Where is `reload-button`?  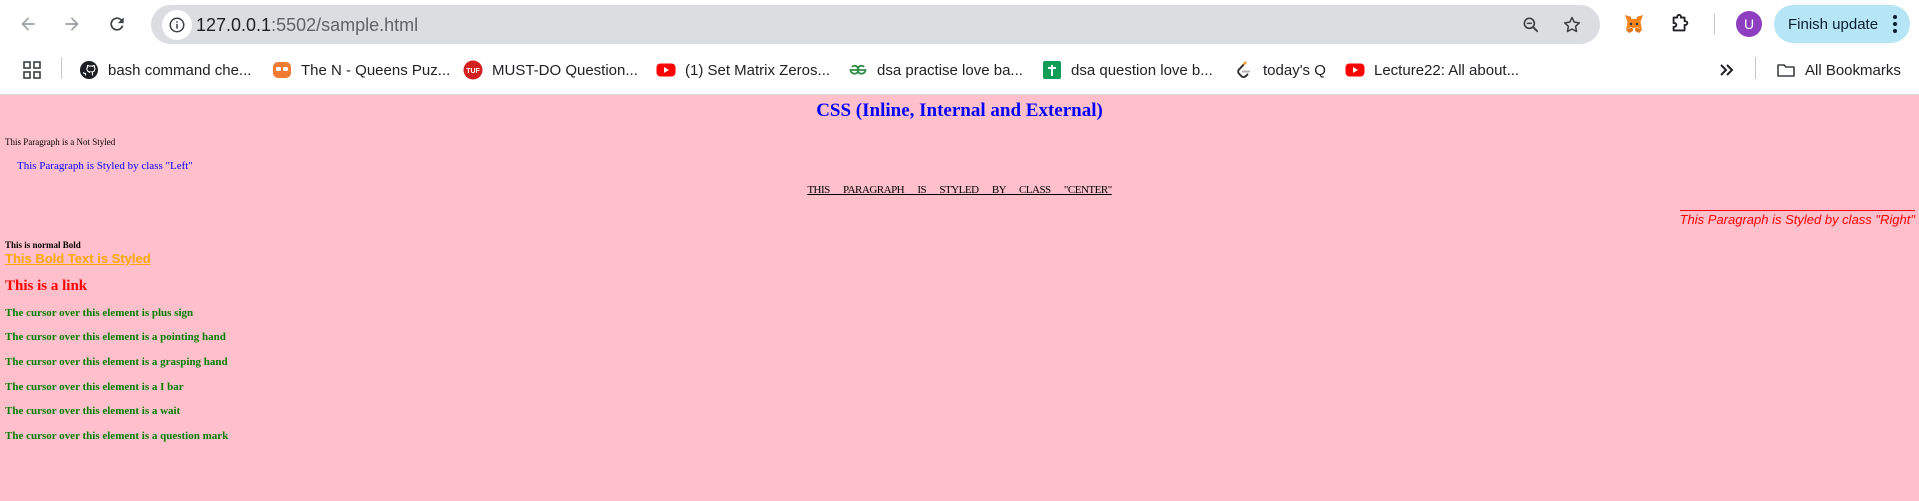
reload-button is located at coordinates (117, 24).